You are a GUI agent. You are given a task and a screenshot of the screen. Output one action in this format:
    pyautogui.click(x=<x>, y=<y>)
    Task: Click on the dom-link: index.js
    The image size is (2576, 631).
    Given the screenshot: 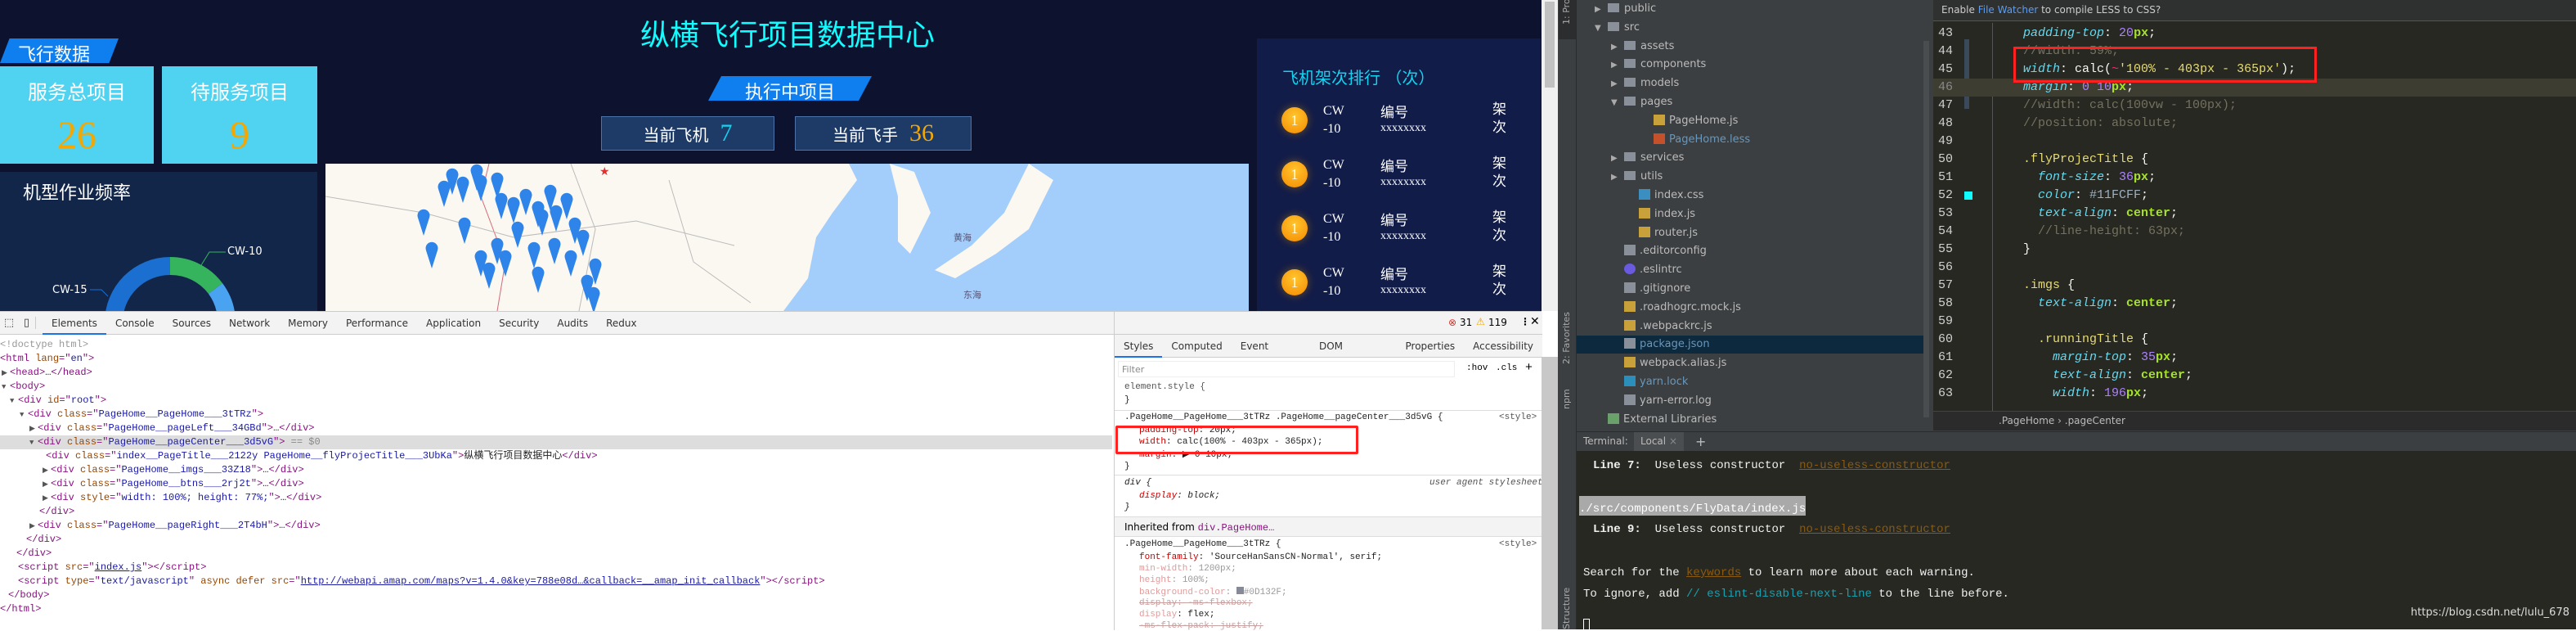 What is the action you would take?
    pyautogui.click(x=118, y=567)
    